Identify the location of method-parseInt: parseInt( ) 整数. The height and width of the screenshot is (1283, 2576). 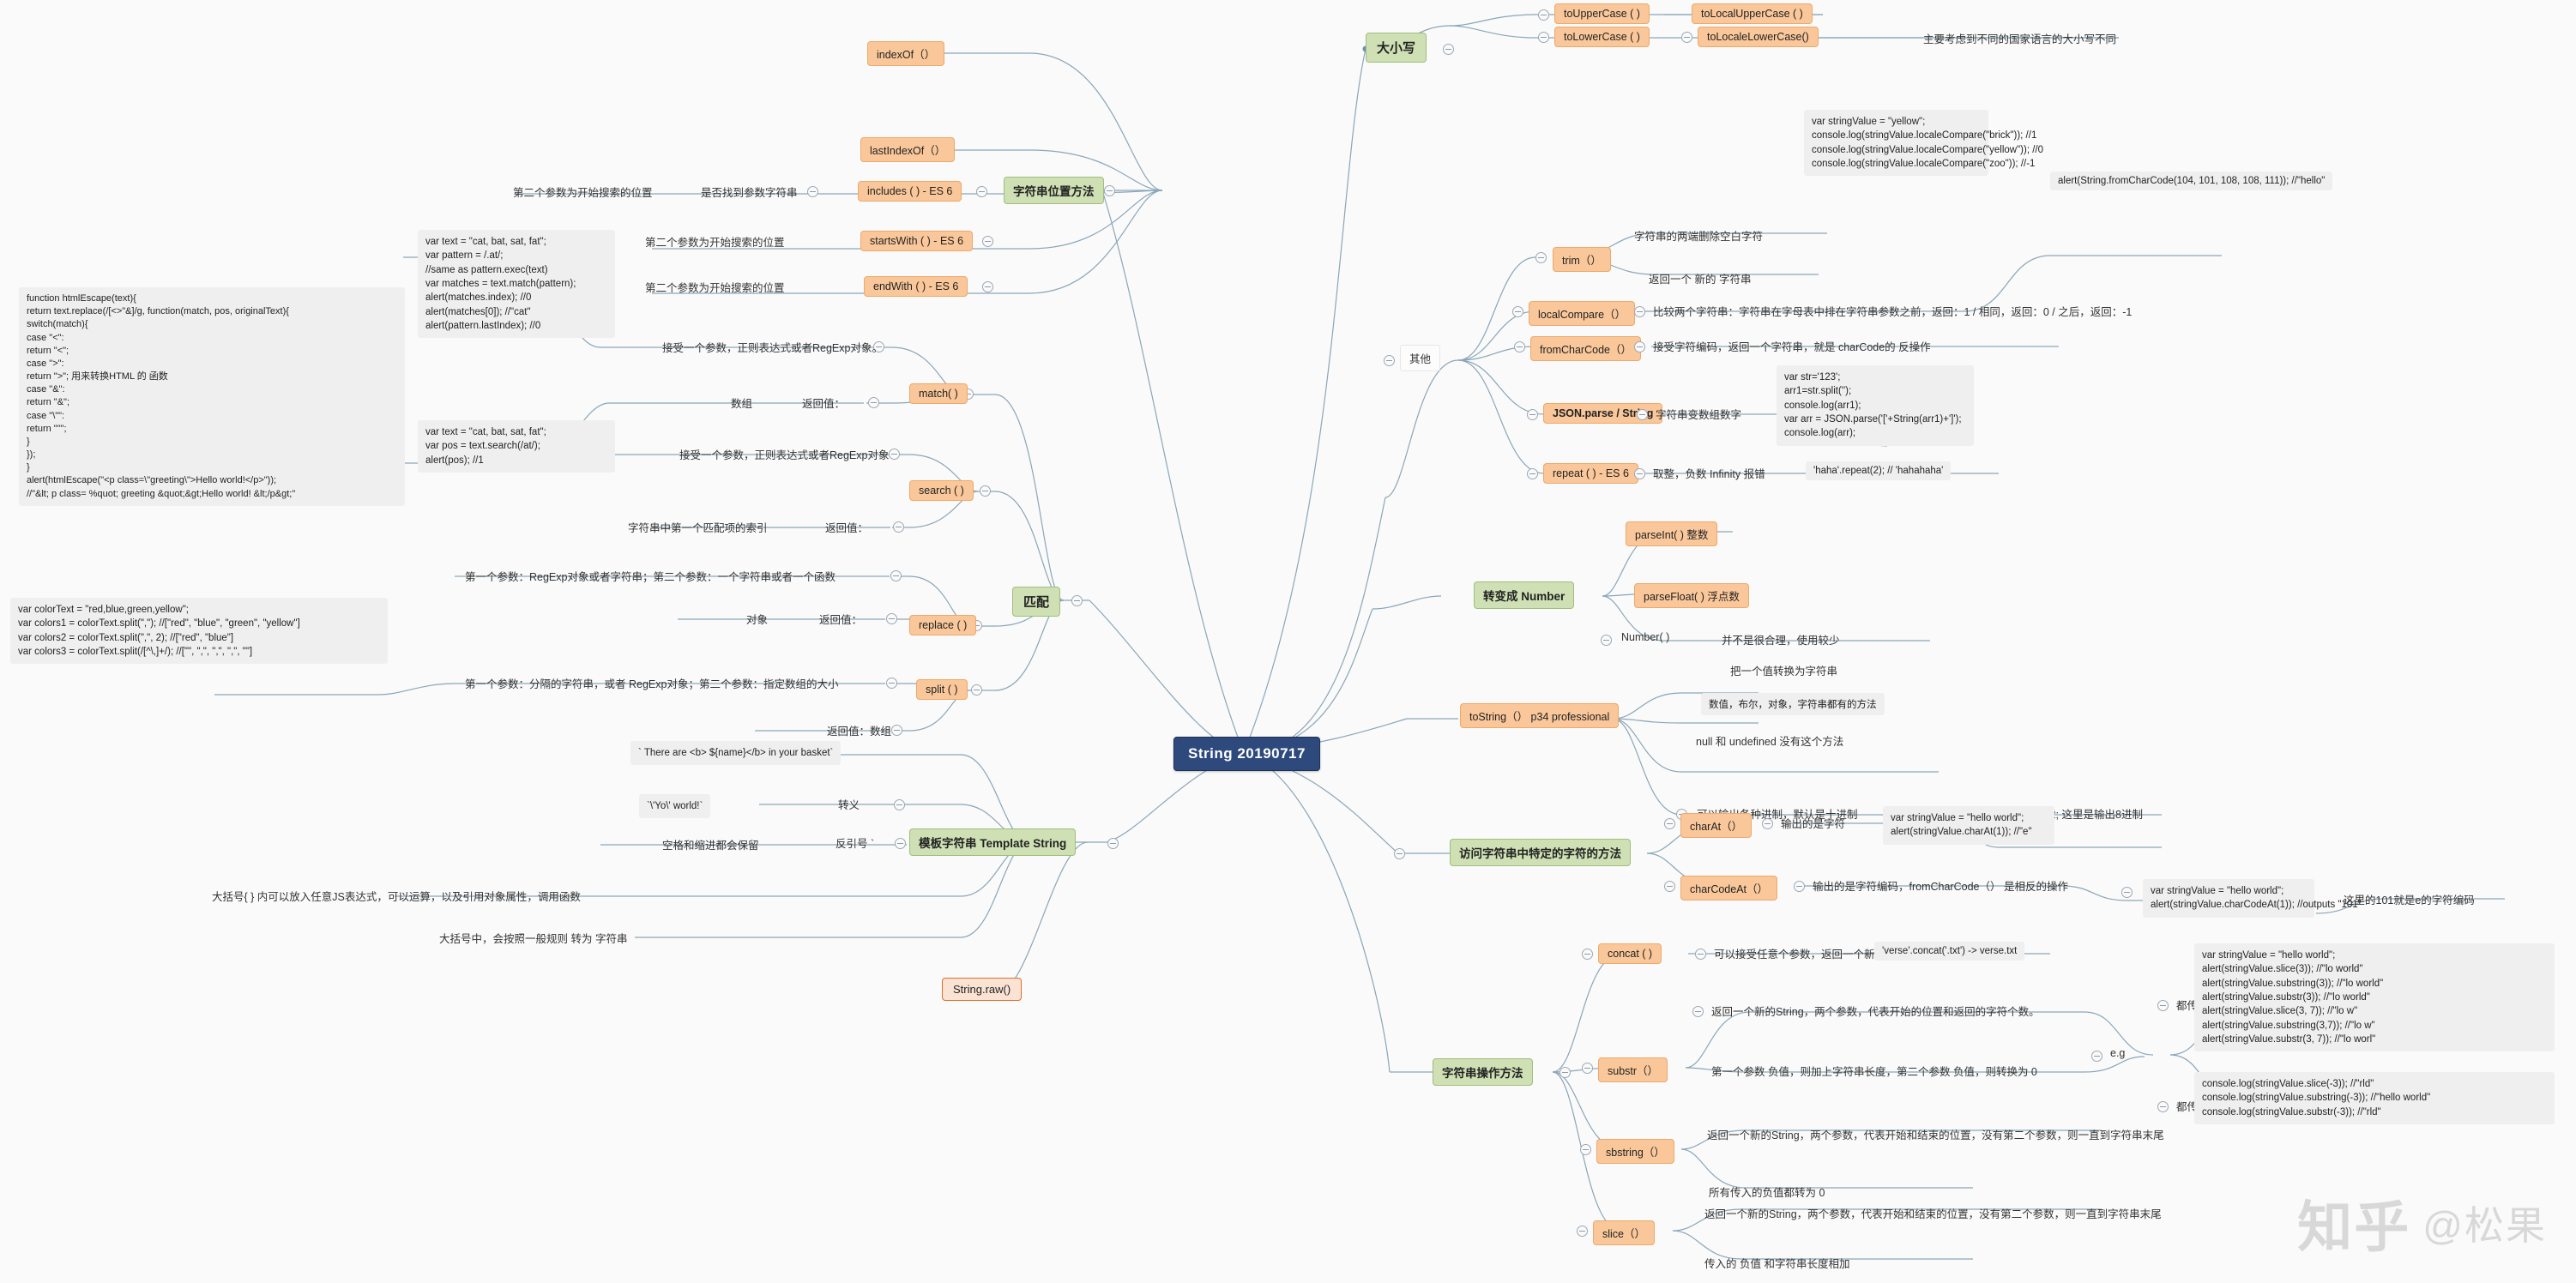
(1672, 533).